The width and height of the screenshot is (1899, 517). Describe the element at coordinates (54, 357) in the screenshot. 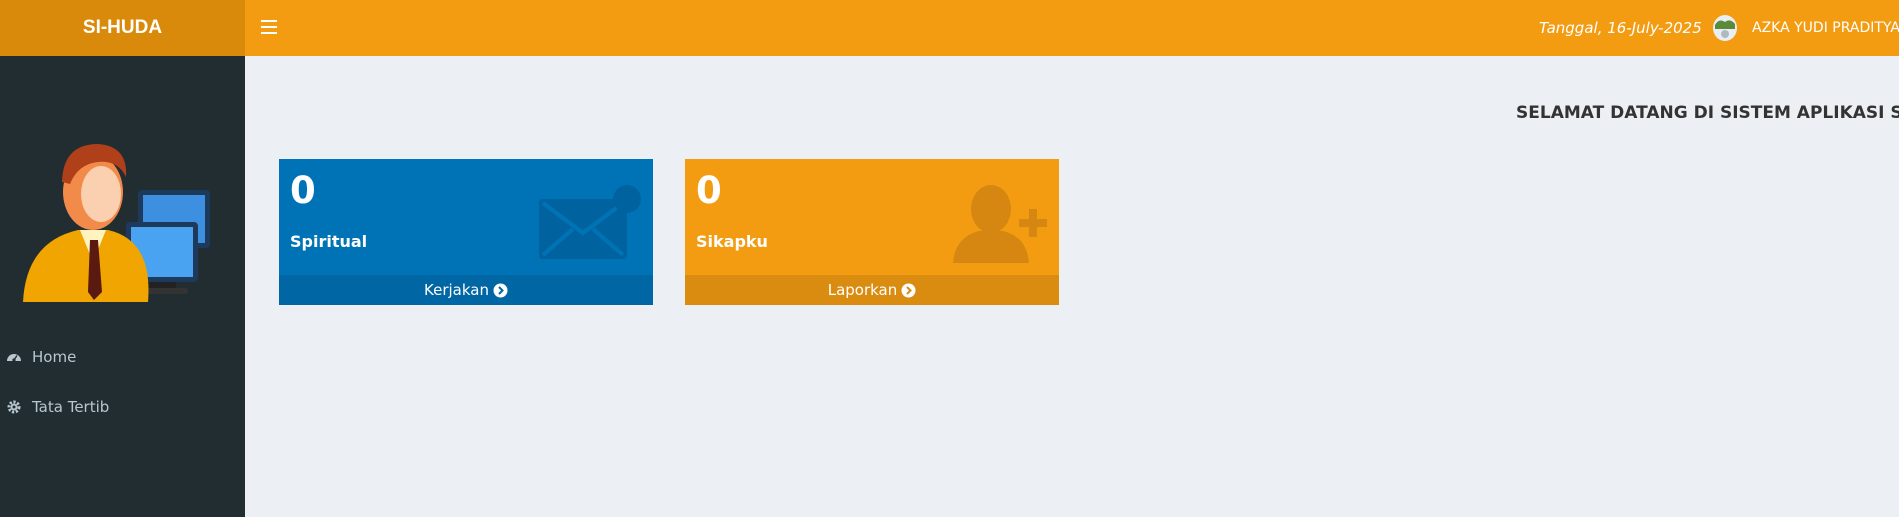

I see `sidebar-item-label: Home` at that location.